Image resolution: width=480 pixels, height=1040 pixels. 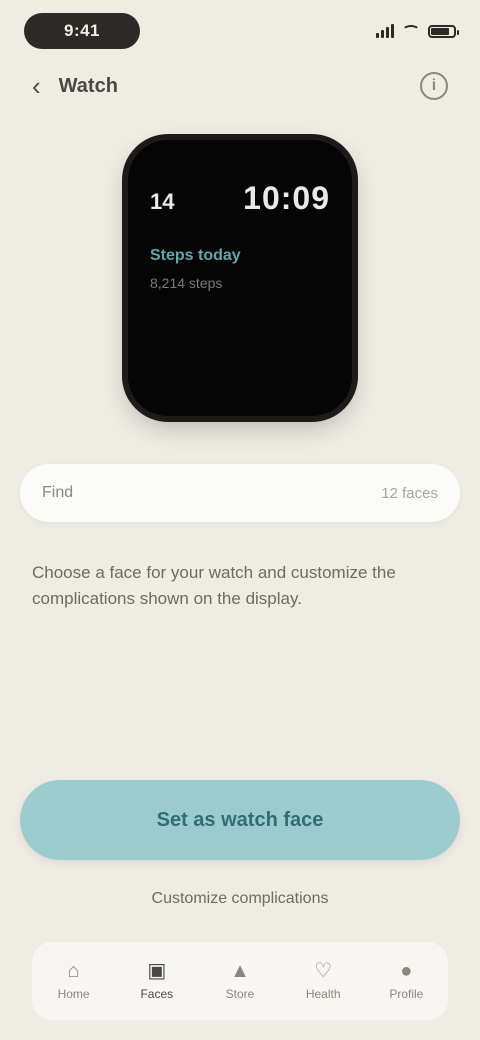 I want to click on search-bar: Find 12 faces, so click(x=240, y=493).